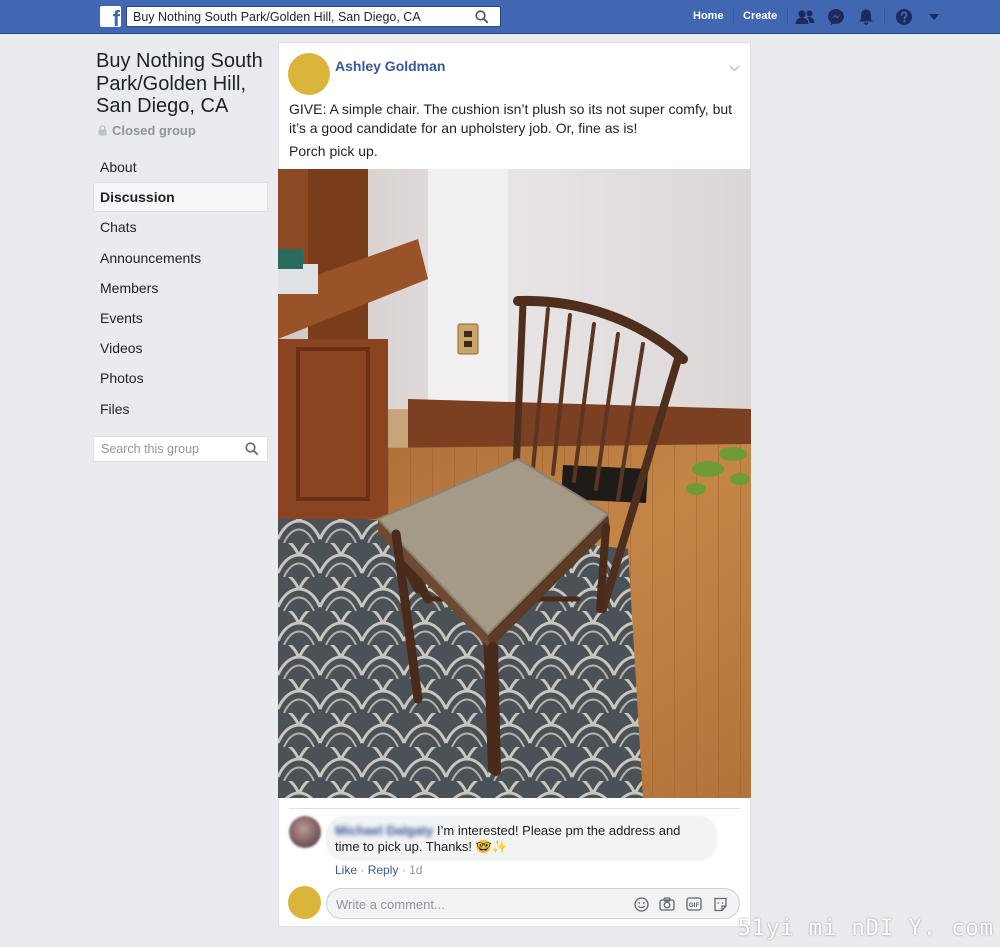 This screenshot has height=947, width=1000. I want to click on post-text-paragraph: Porch pick up., so click(333, 151).